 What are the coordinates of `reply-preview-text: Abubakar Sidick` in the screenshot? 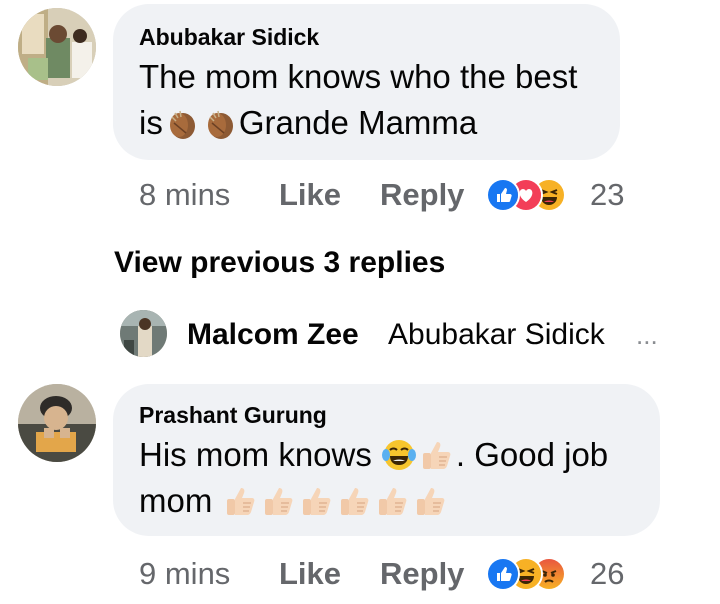 It's located at (496, 335).